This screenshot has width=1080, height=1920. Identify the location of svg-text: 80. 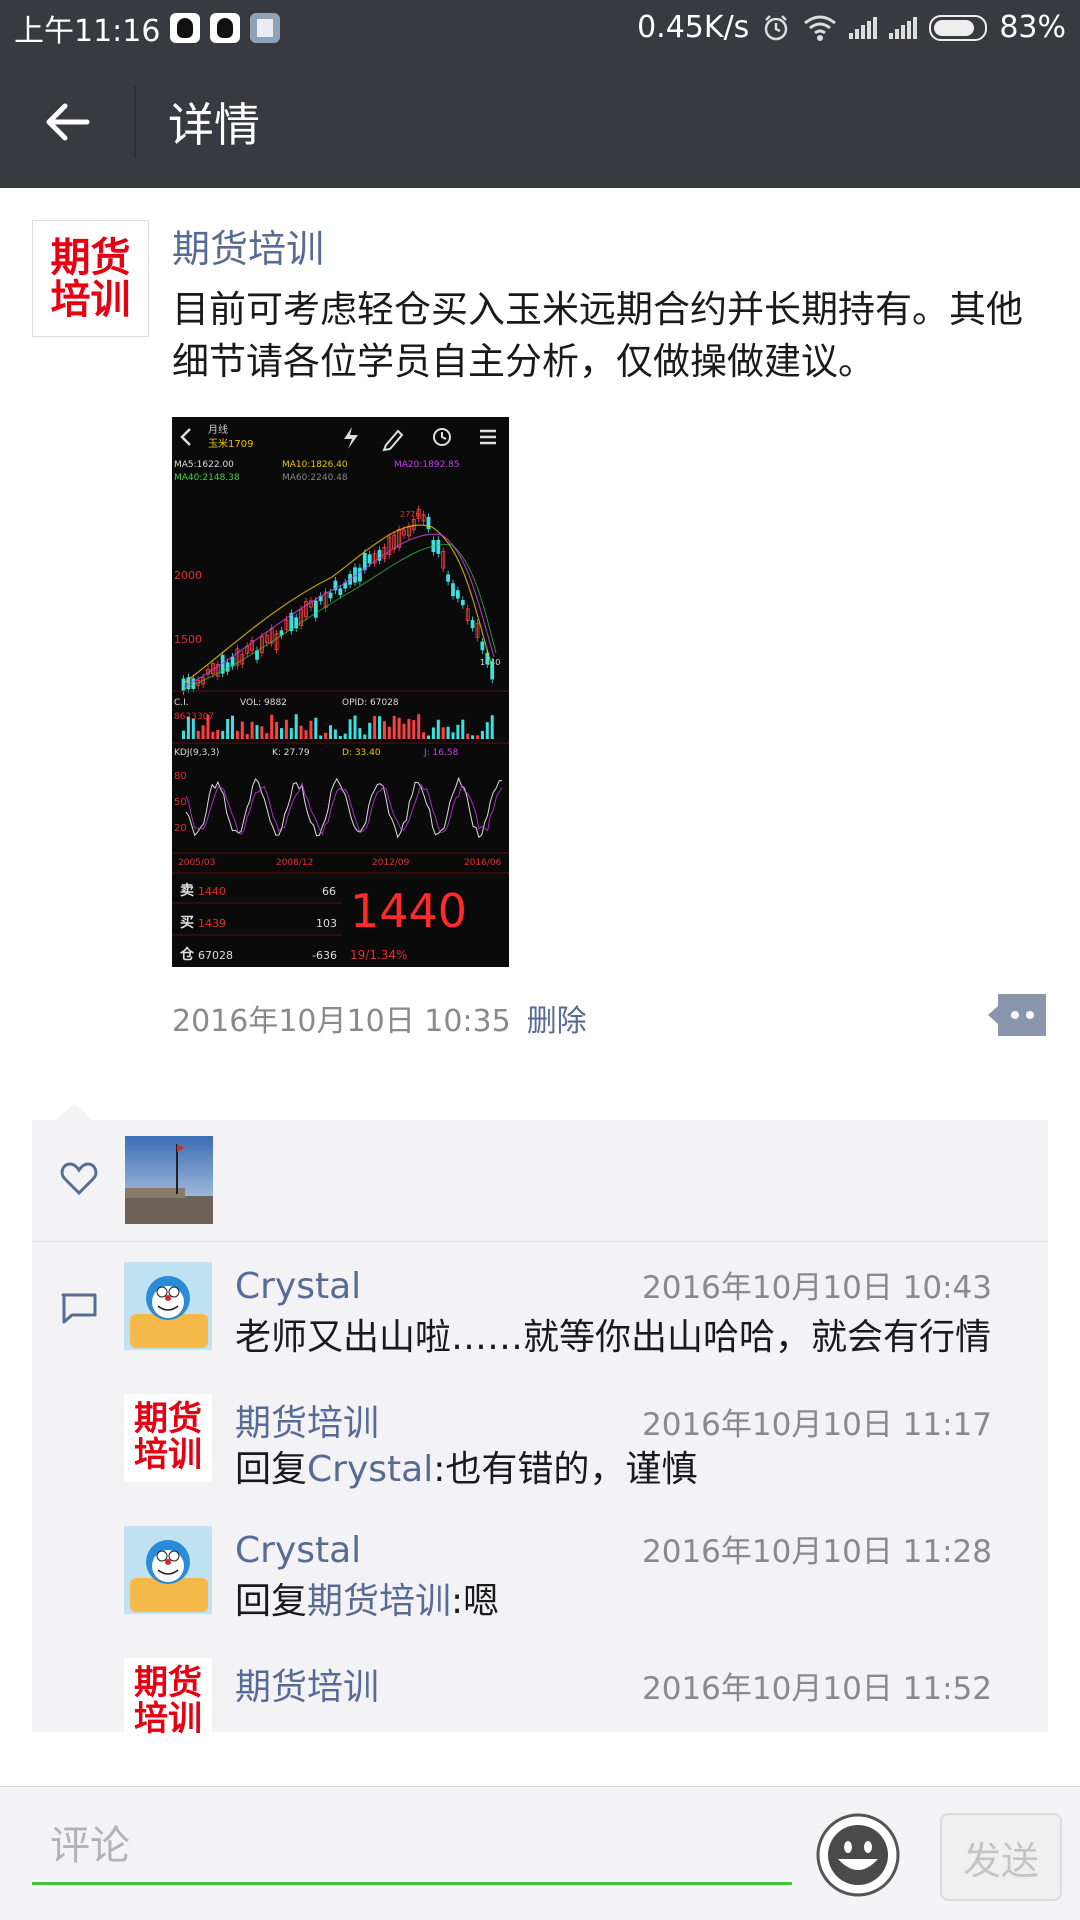
(180, 776).